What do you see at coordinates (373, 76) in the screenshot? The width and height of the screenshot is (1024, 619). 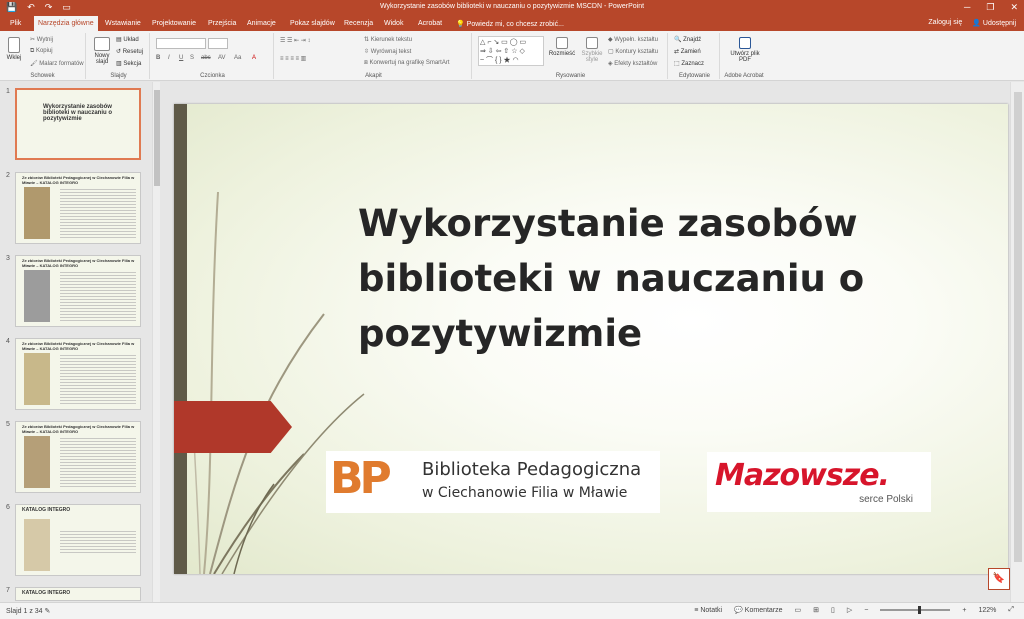 I see `paragraph-group-label: Akapit` at bounding box center [373, 76].